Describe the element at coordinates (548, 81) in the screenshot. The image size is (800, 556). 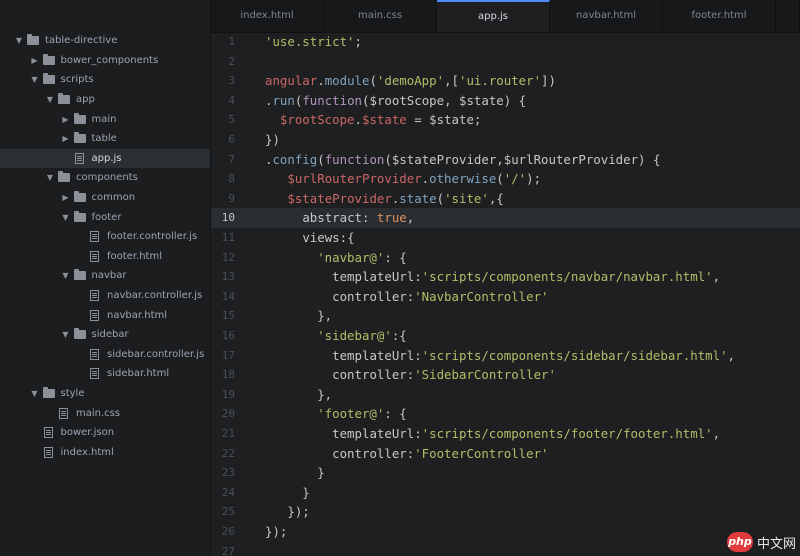
I see `code-token: ])` at that location.